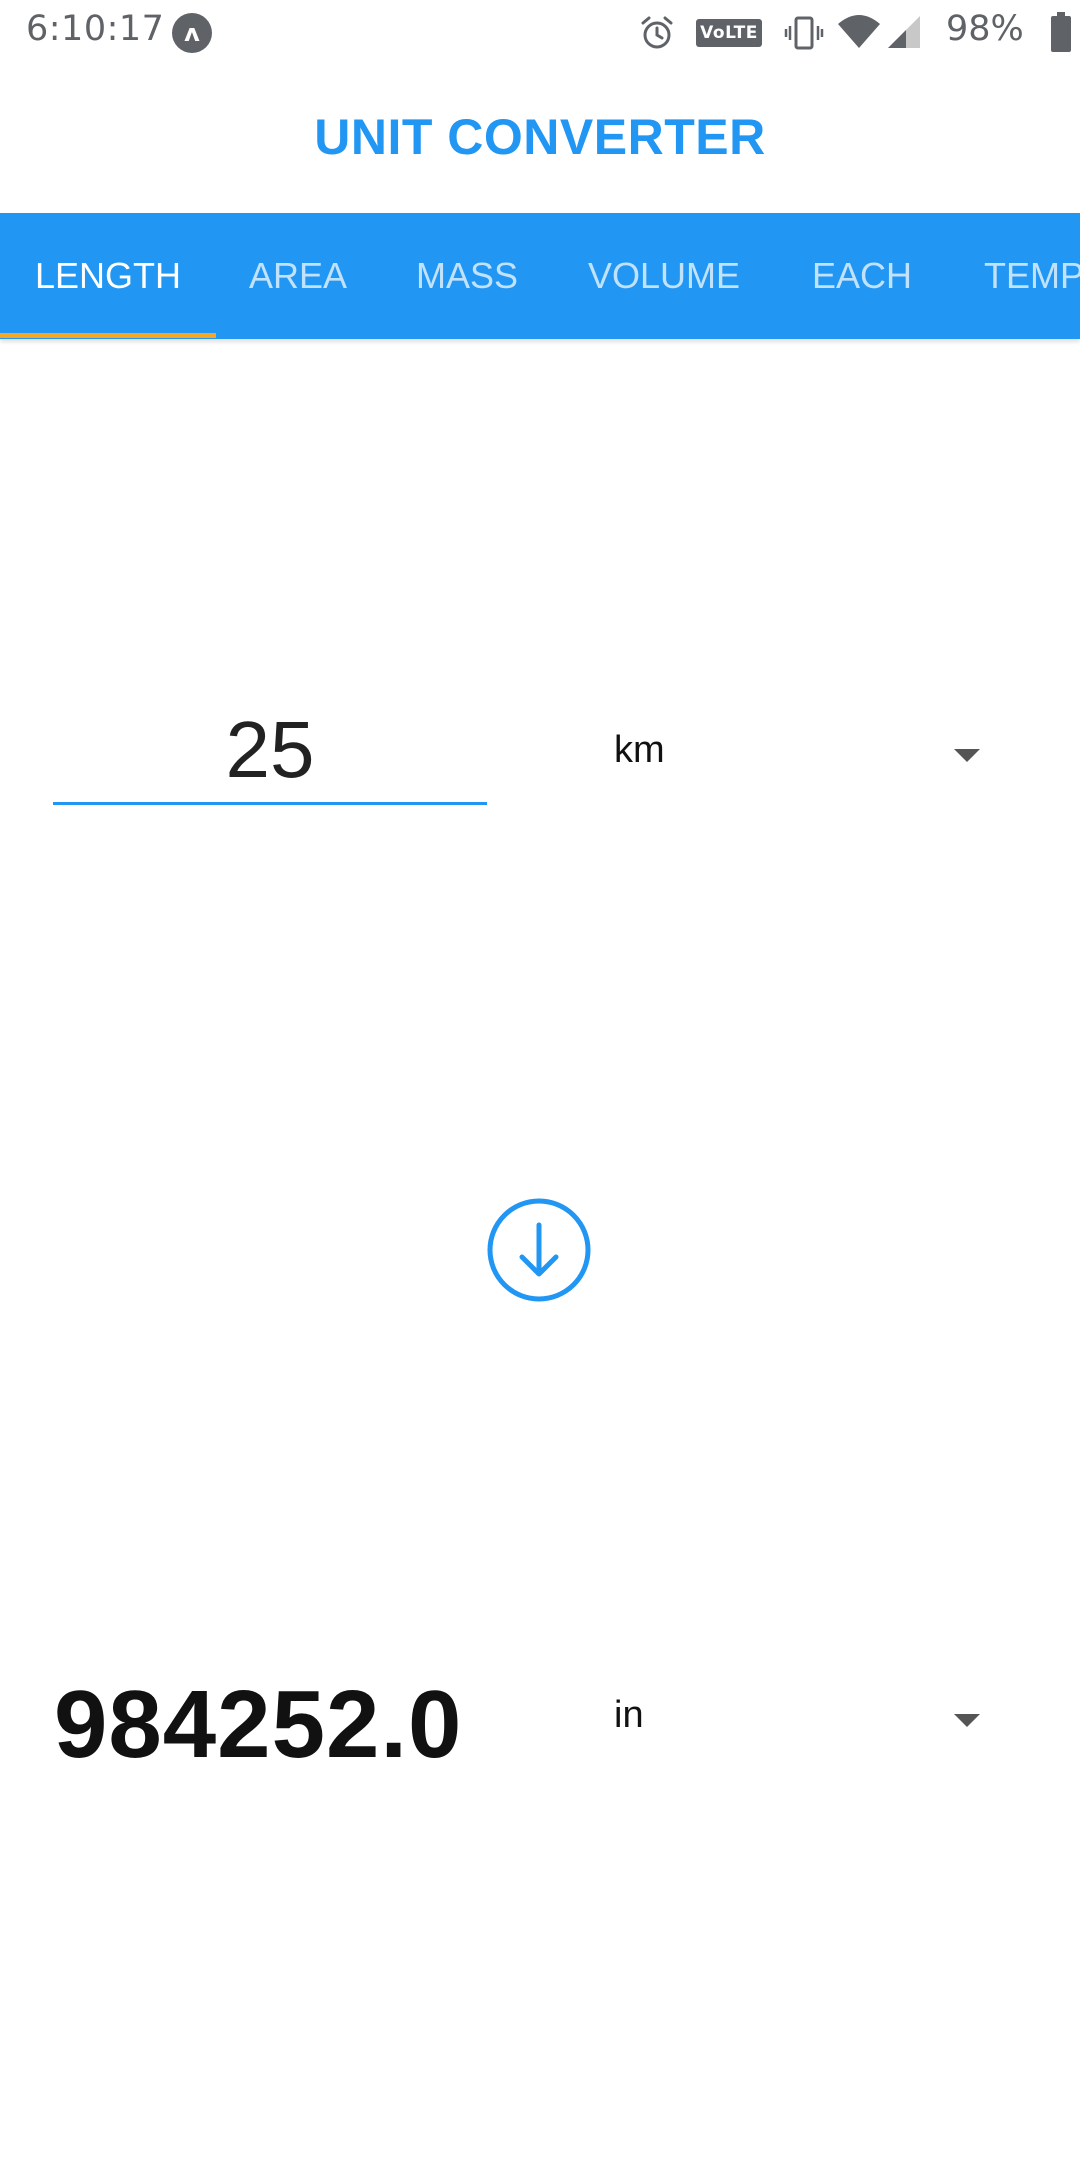 The height and width of the screenshot is (2160, 1080). I want to click on tab-volume: VOLUME, so click(664, 276).